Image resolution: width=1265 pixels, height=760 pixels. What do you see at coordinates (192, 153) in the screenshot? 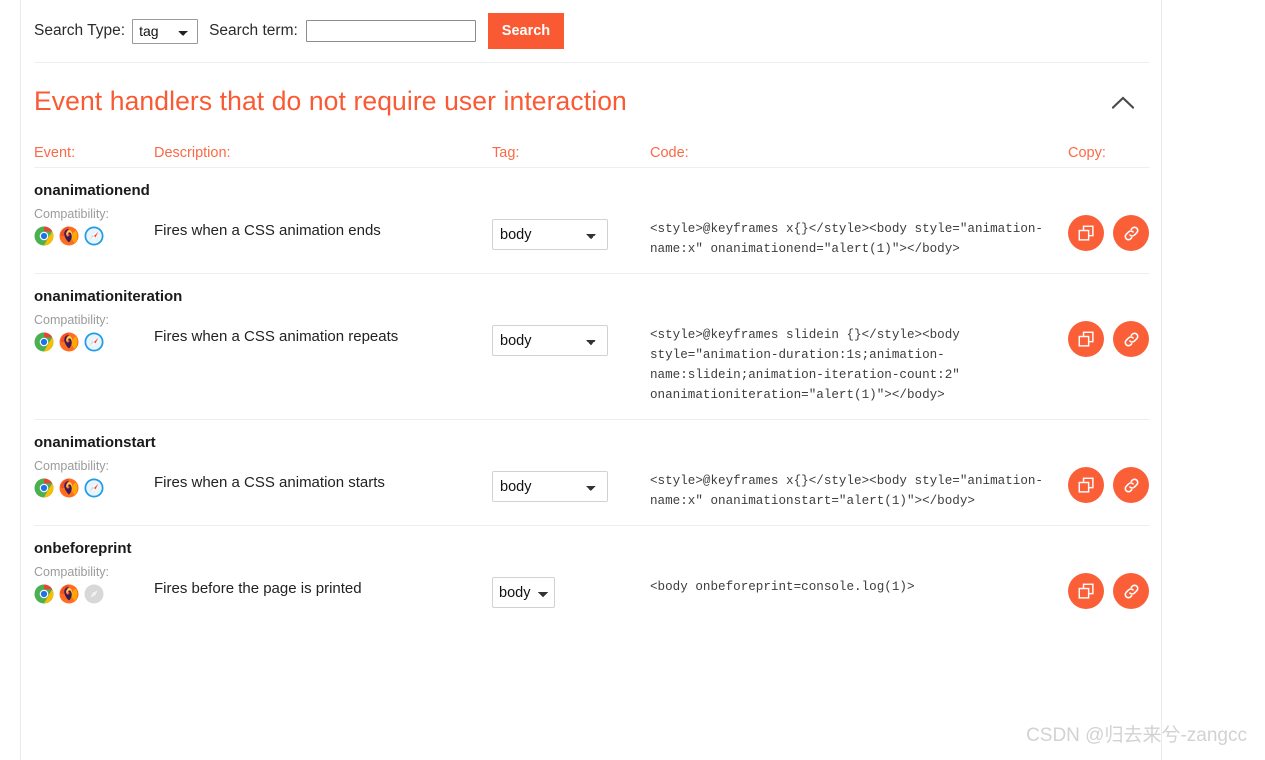
I see `column-header-description: Description:` at bounding box center [192, 153].